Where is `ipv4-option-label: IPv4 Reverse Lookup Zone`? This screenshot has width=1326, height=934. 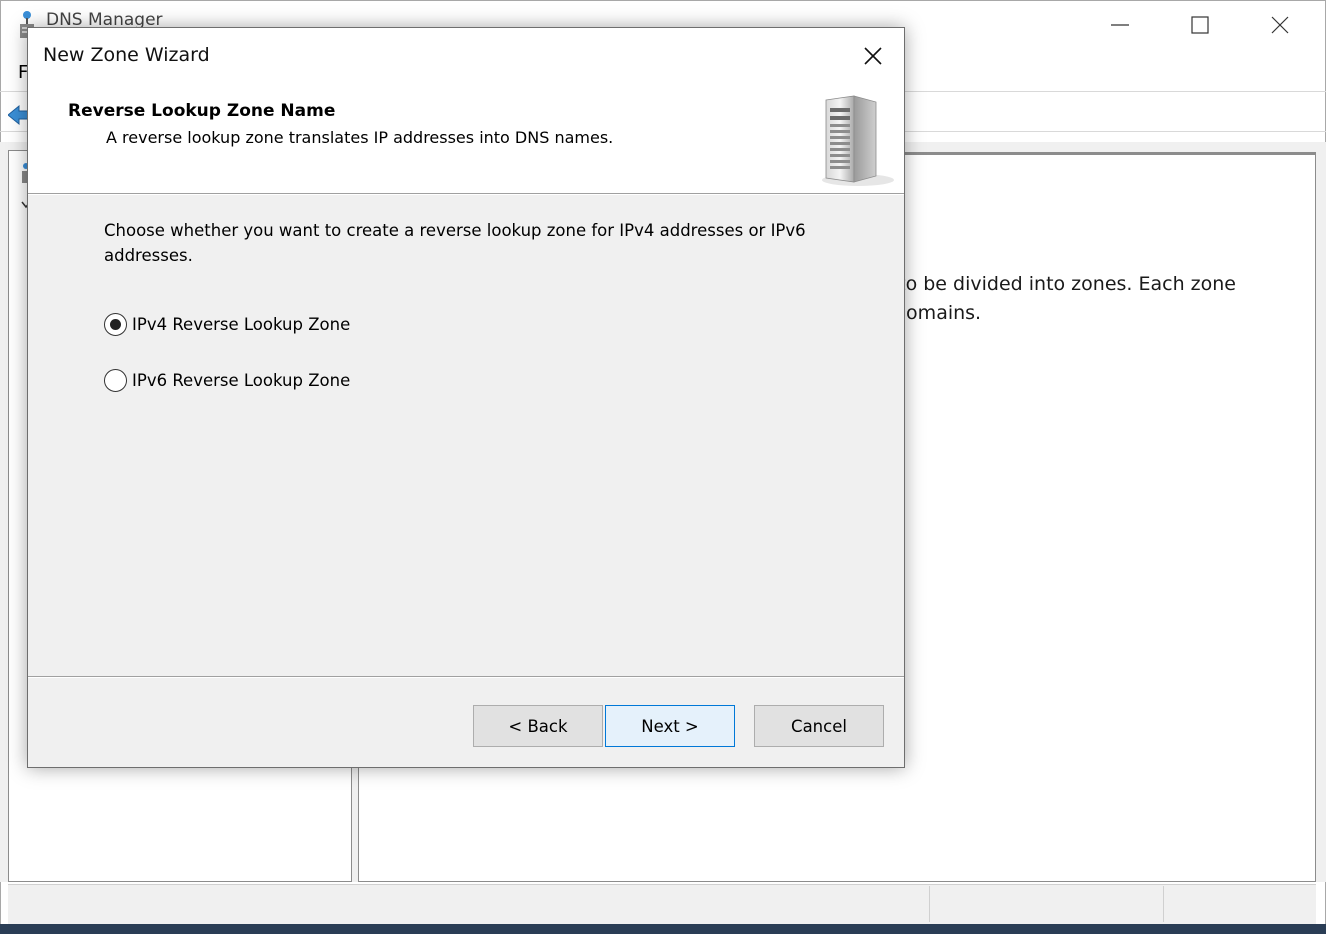 ipv4-option-label: IPv4 Reverse Lookup Zone is located at coordinates (241, 324).